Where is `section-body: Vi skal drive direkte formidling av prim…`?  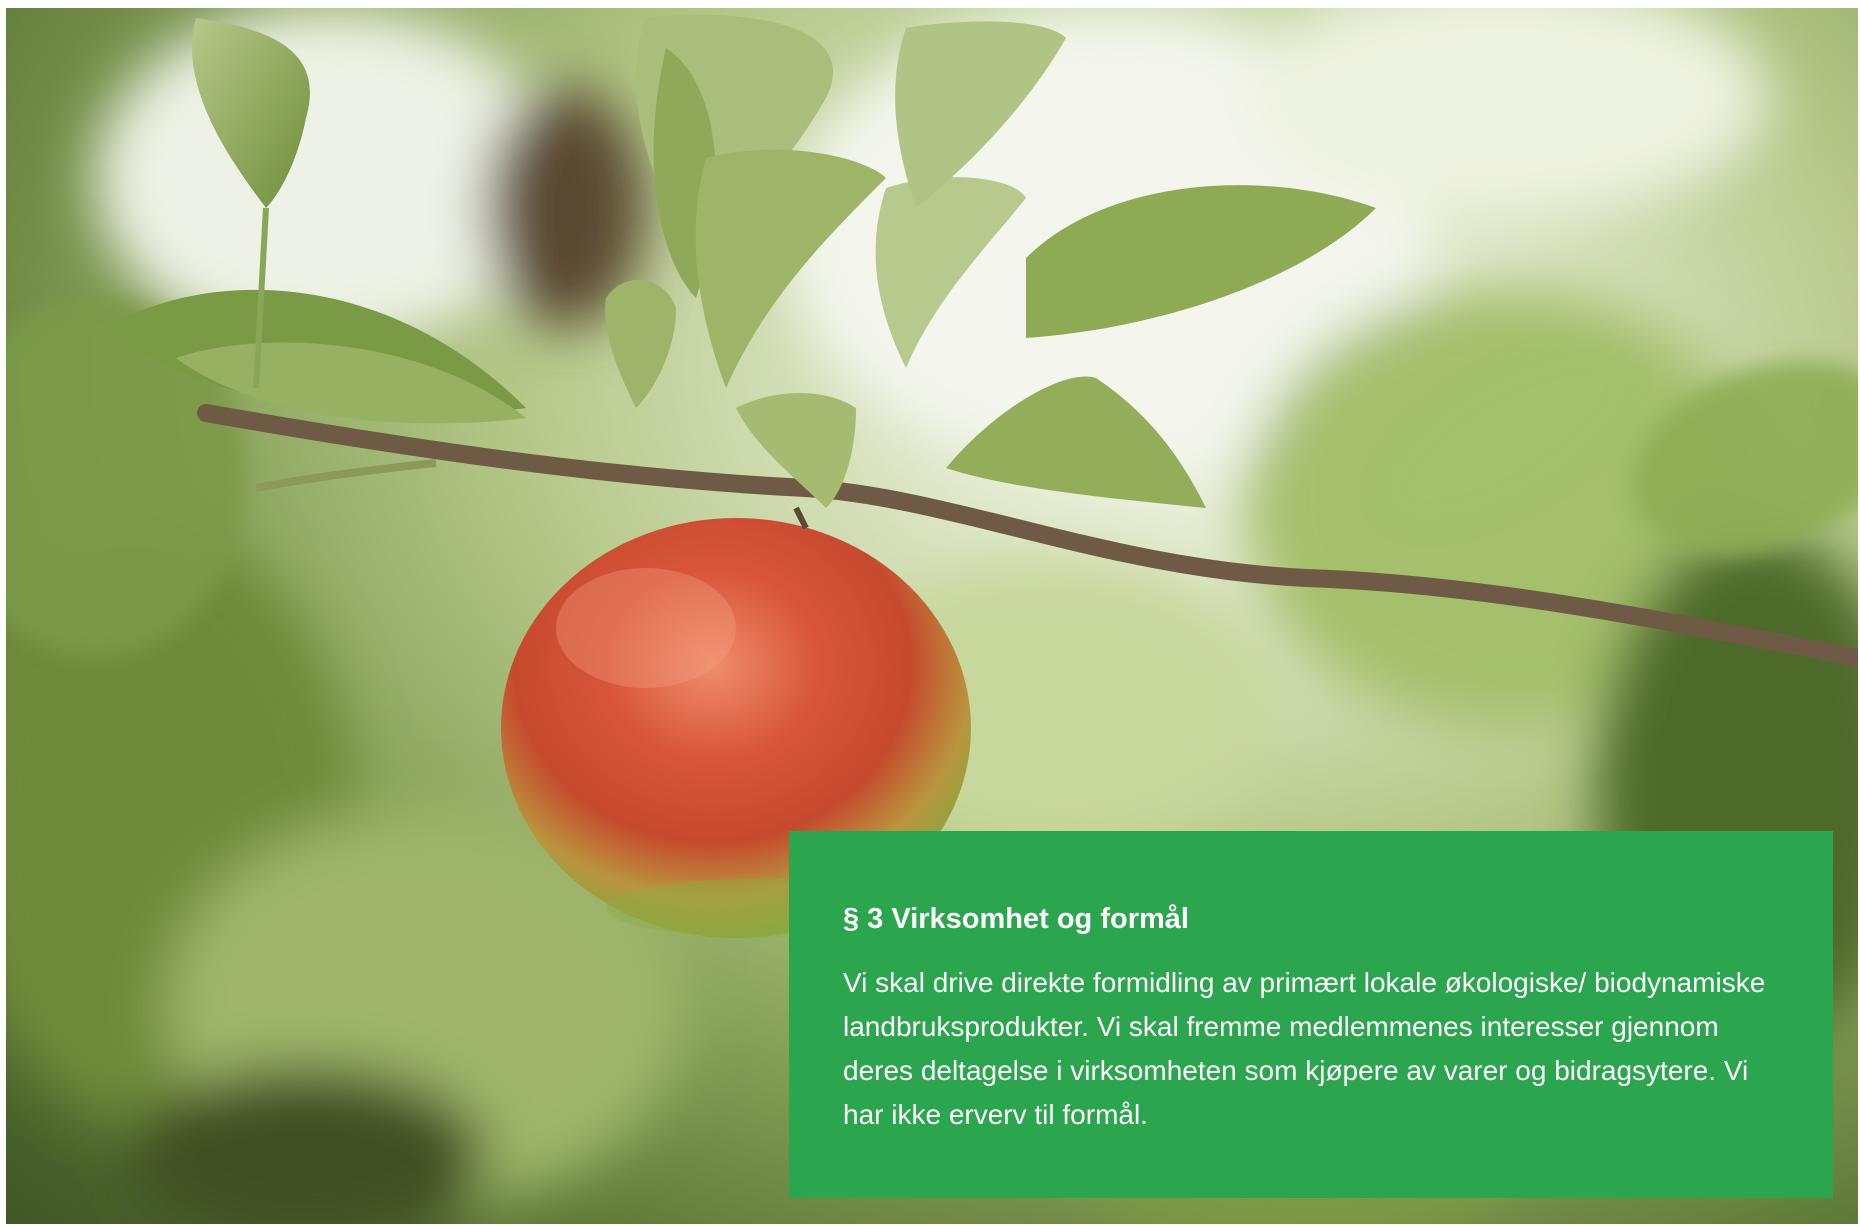 section-body: Vi skal drive direkte formidling av prim… is located at coordinates (1304, 1048).